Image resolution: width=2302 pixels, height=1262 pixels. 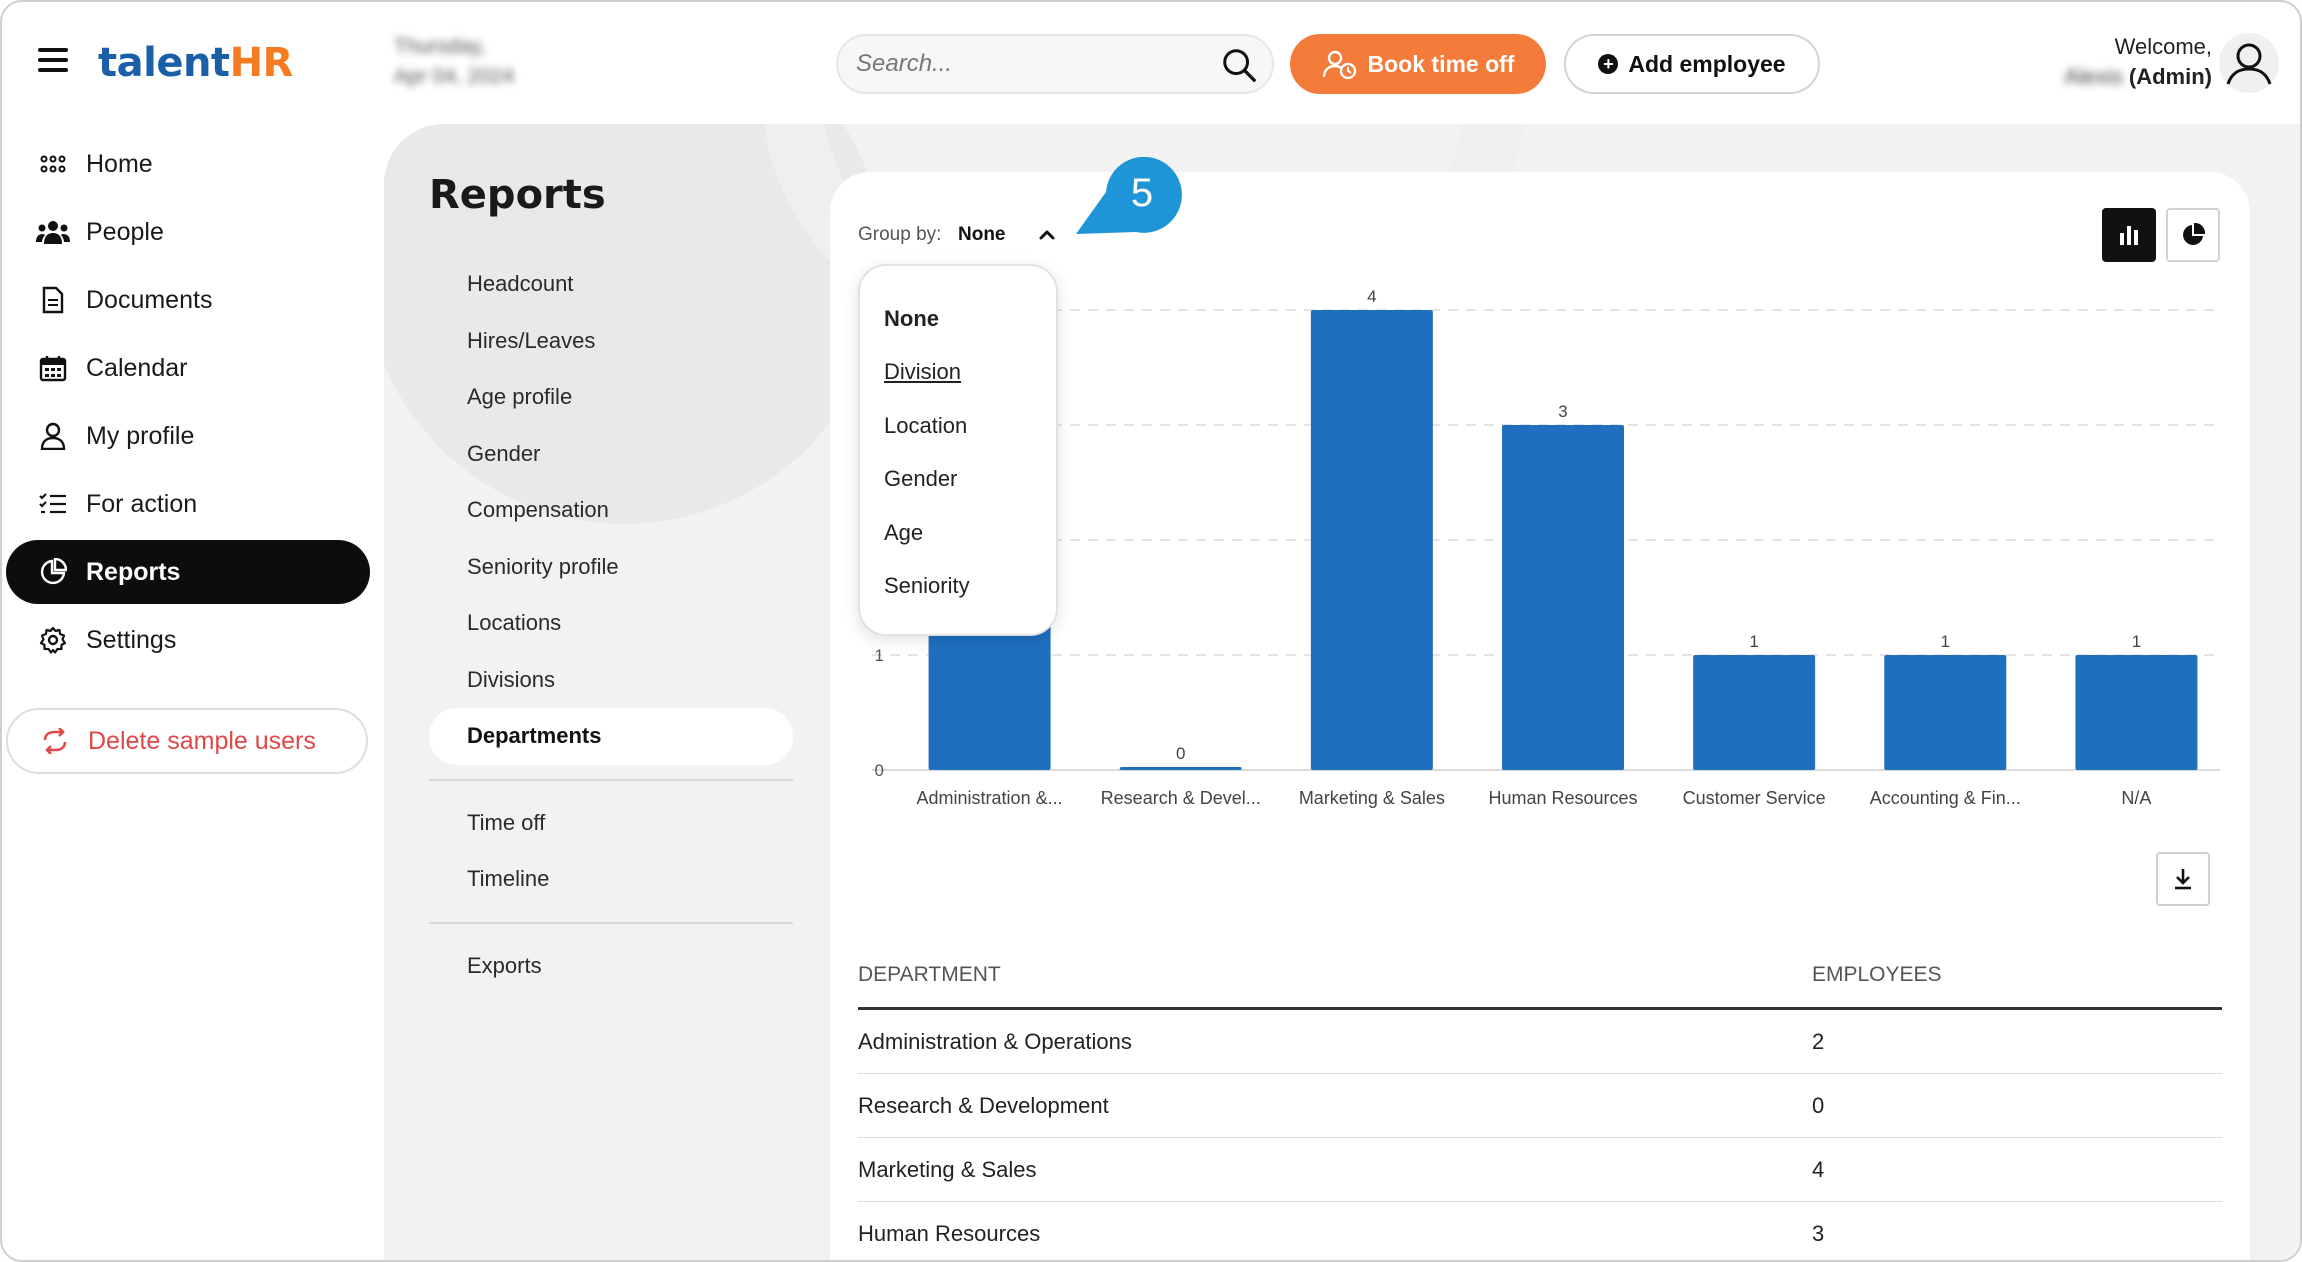 I want to click on cell-employees: 4, so click(x=1818, y=1169).